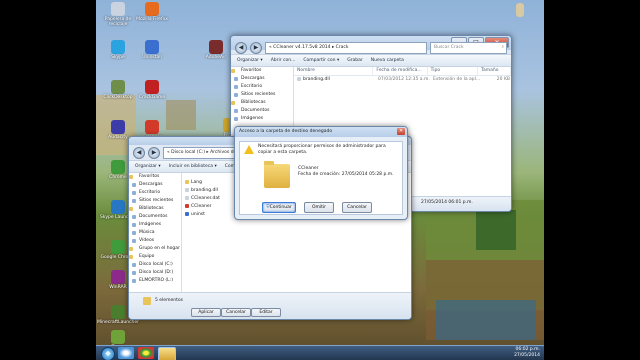 The width and height of the screenshot is (640, 360). Describe the element at coordinates (159, 248) in the screenshot. I see `nav-label: Grupo en el hogar` at that location.